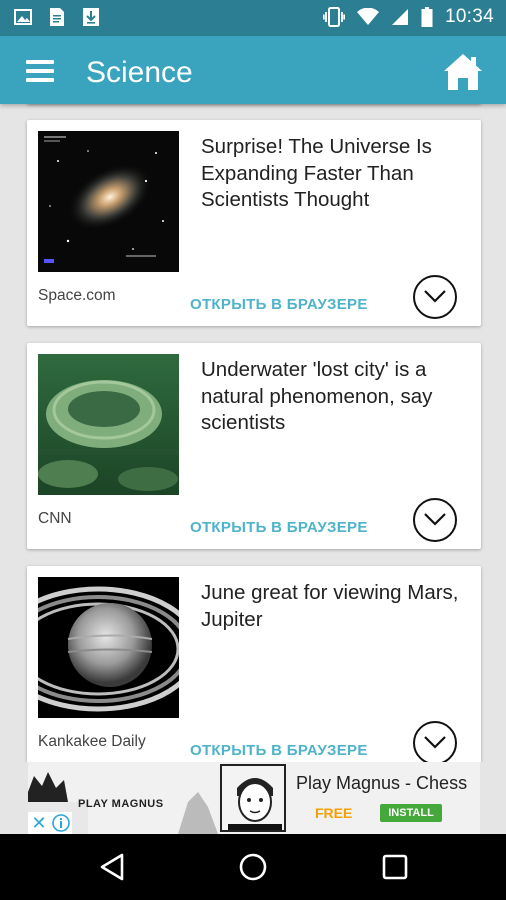  I want to click on page-title: Science, so click(139, 72).